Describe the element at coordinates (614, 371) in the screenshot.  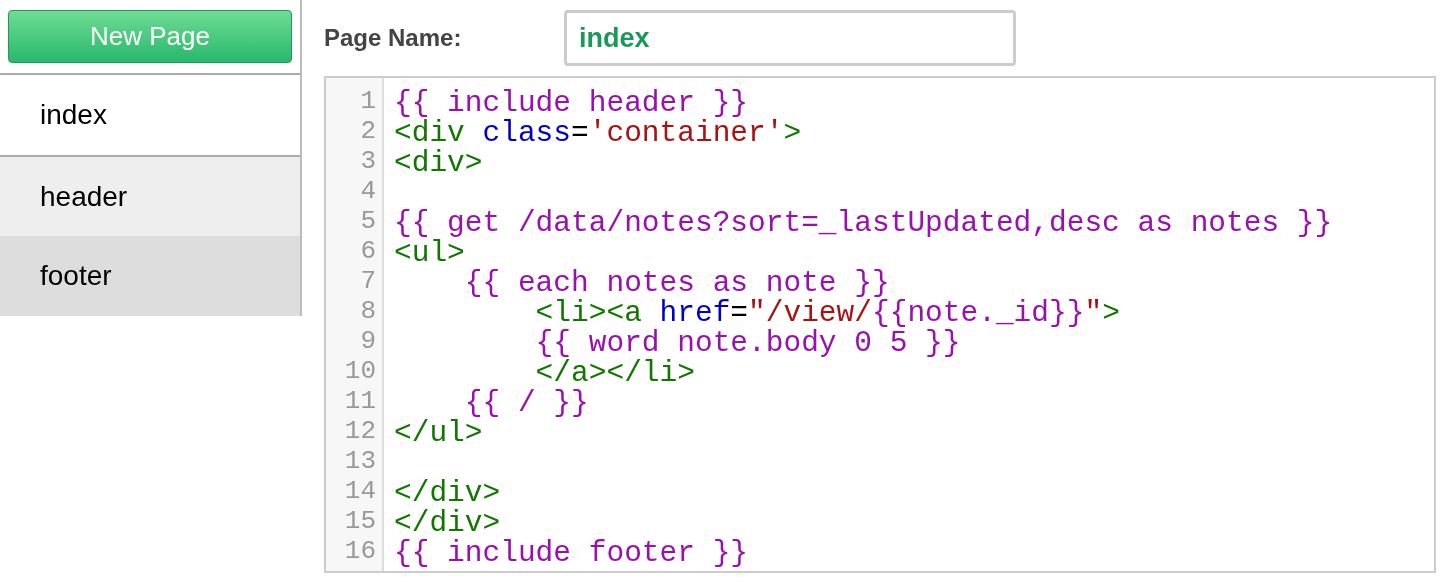
I see `code-line: </a></li>` at that location.